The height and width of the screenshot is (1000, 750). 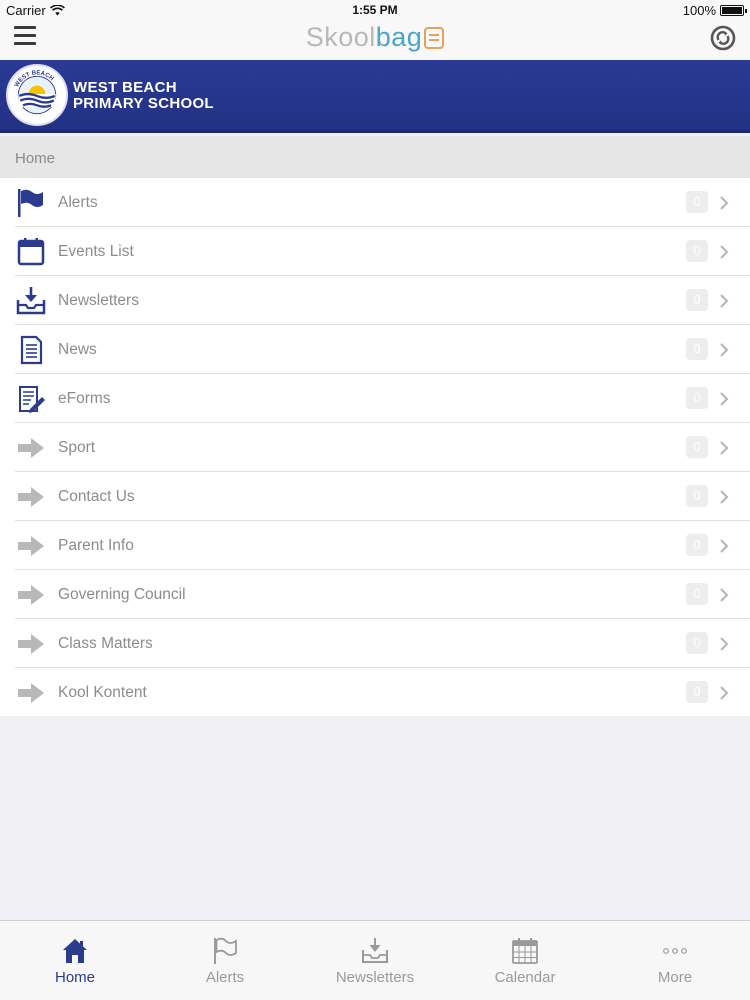 I want to click on form-edit-icon, so click(x=32, y=399).